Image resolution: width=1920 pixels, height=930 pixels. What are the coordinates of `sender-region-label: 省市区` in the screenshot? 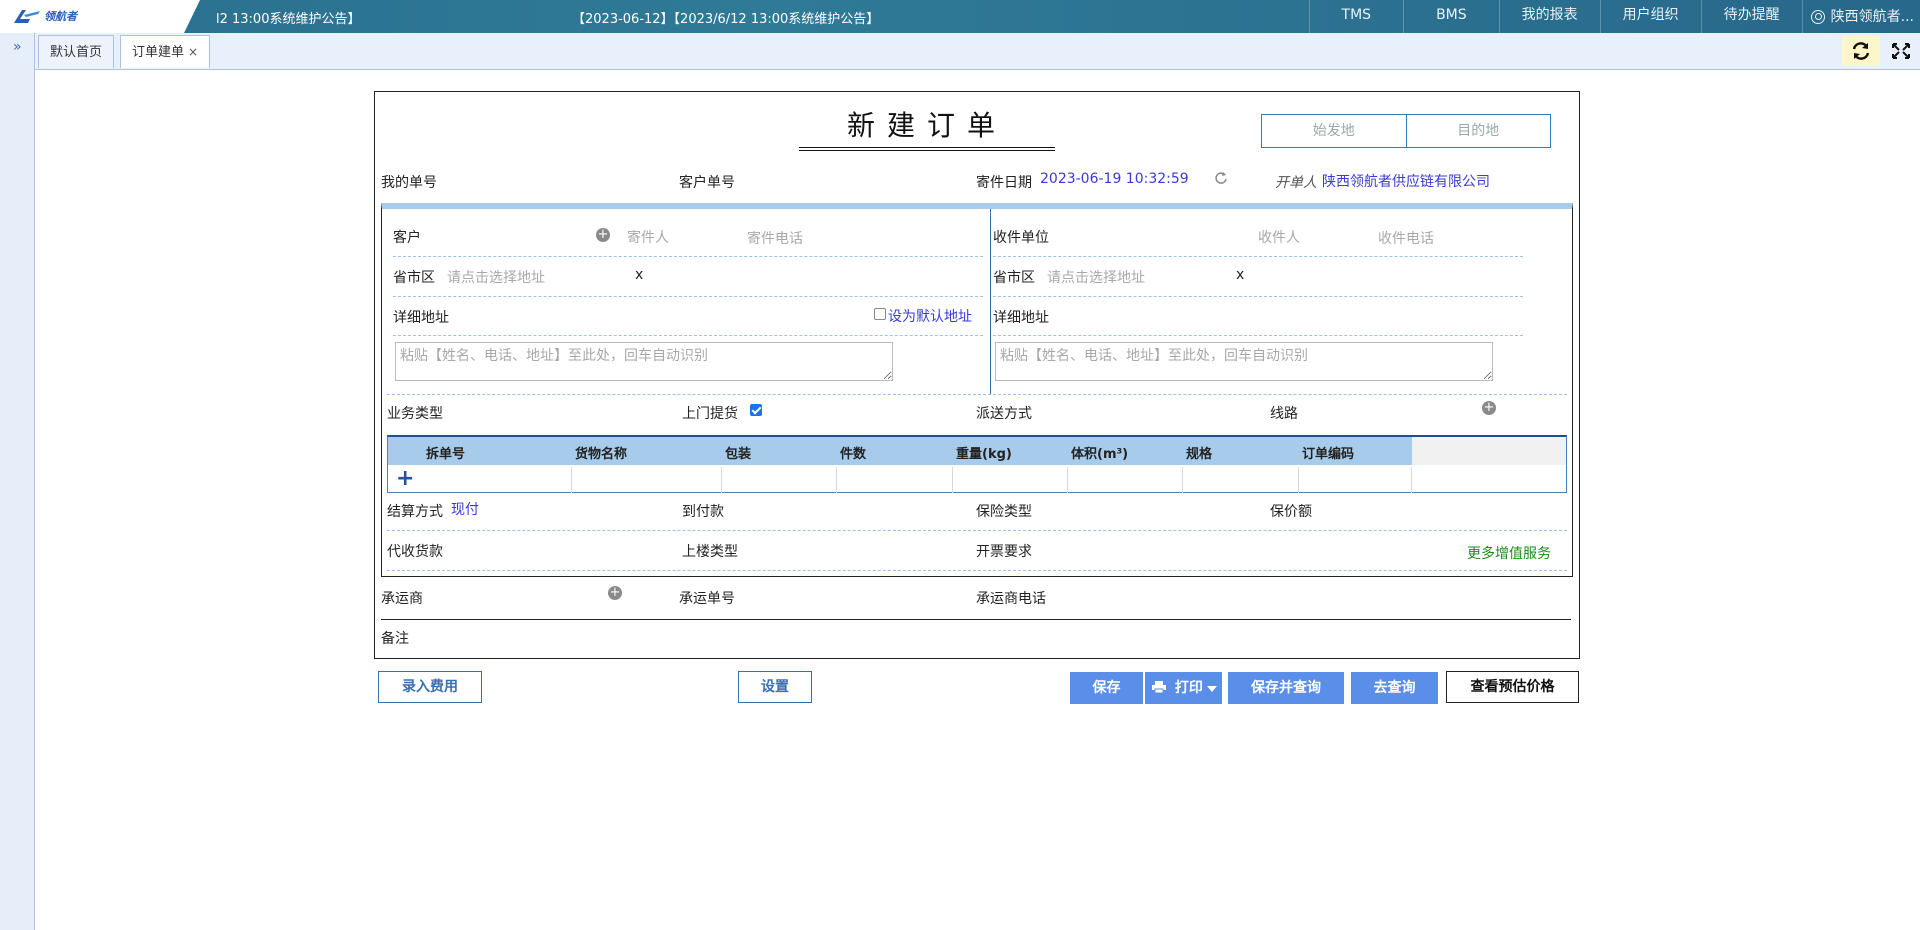 It's located at (414, 278).